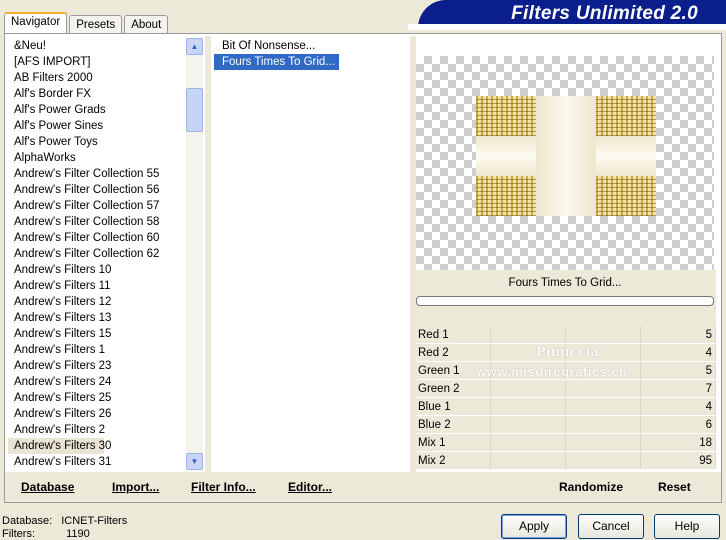 This screenshot has height=540, width=726. Describe the element at coordinates (97, 126) in the screenshot. I see `category-item: Alf's Power Sines` at that location.